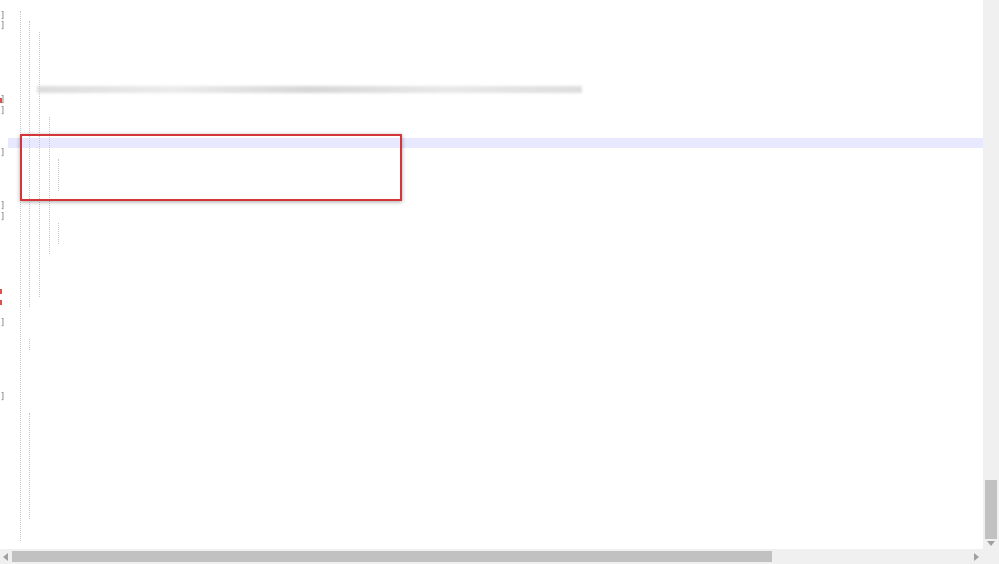  I want to click on scrollbar-corner, so click(991, 556).